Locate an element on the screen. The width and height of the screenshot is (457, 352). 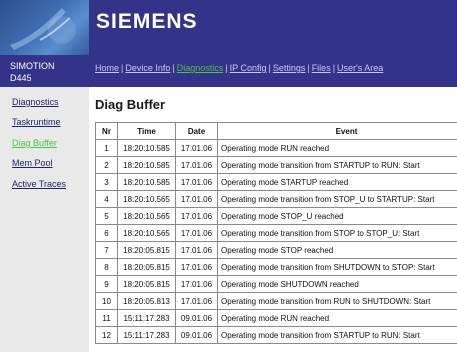
cell-nr: 11 is located at coordinates (106, 318).